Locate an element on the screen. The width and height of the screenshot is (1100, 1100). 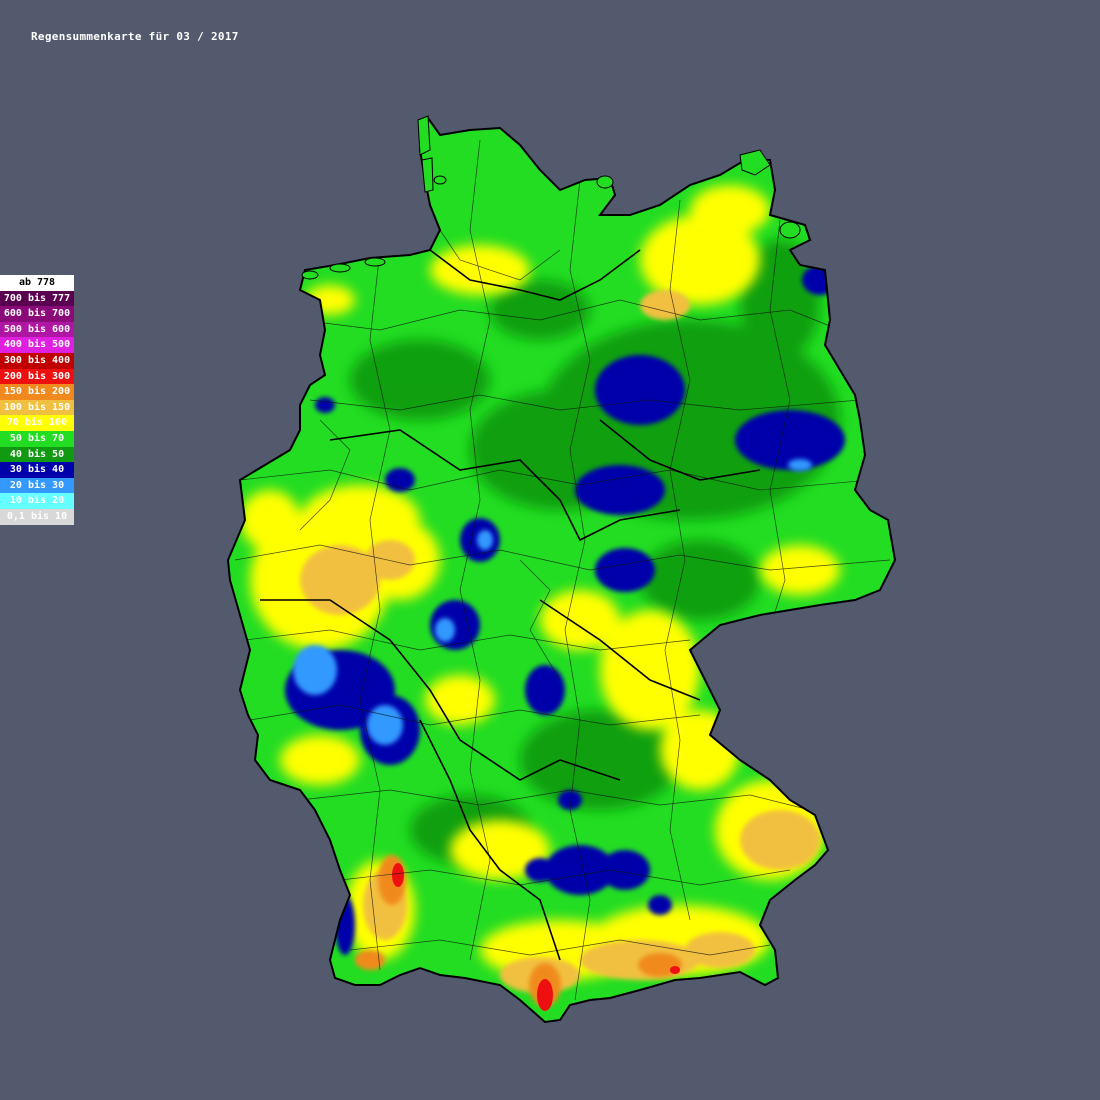
legend-item: 500 bis 600 is located at coordinates (37, 329).